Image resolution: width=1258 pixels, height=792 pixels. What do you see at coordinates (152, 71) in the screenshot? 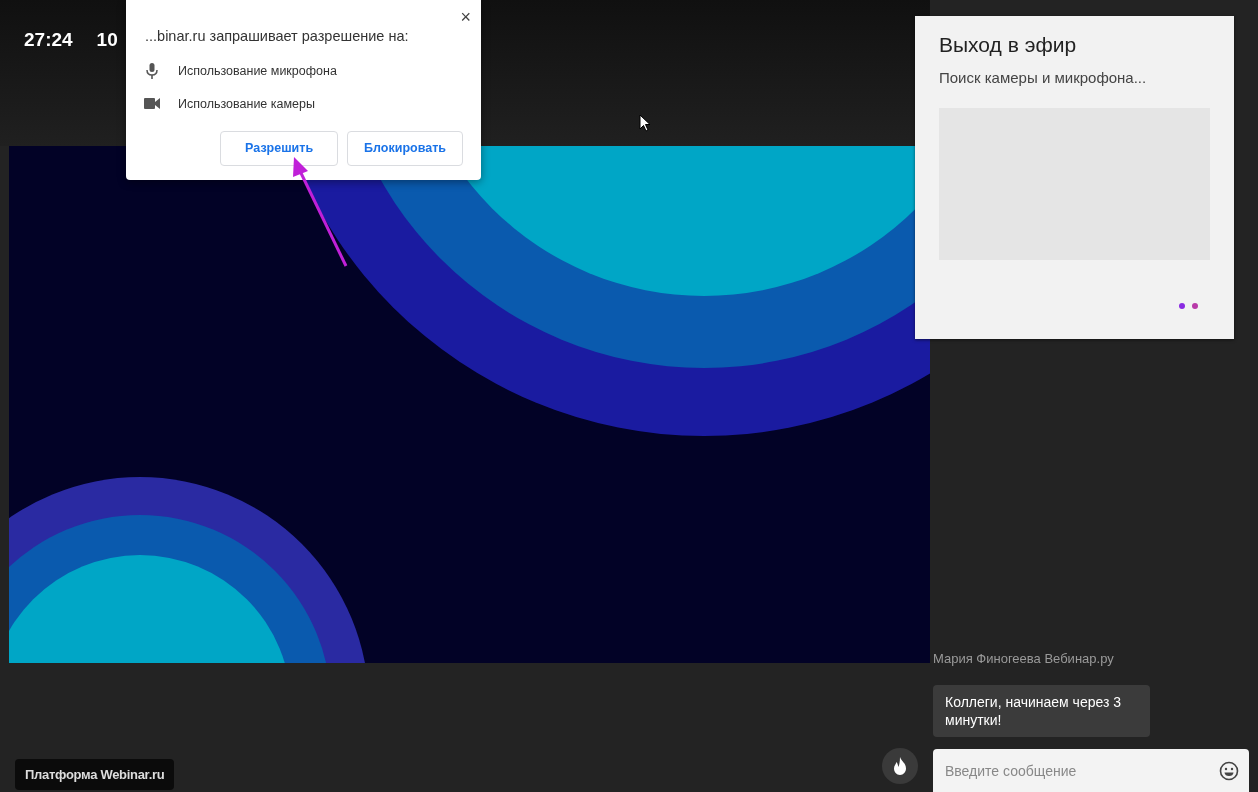
I see `microphone-icon` at bounding box center [152, 71].